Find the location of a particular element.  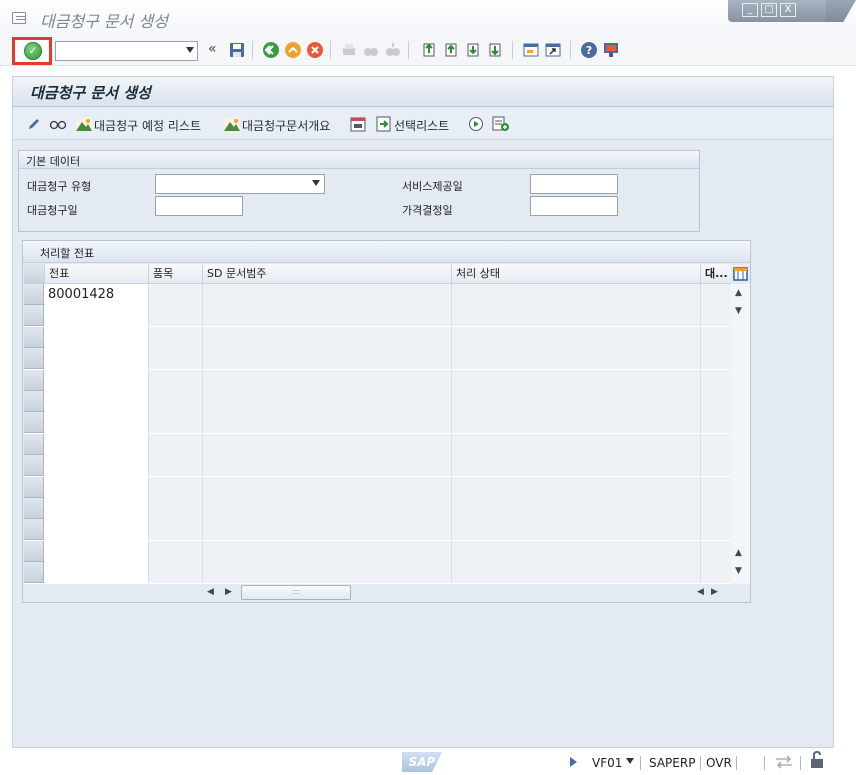

menu-icon is located at coordinates (19, 18).